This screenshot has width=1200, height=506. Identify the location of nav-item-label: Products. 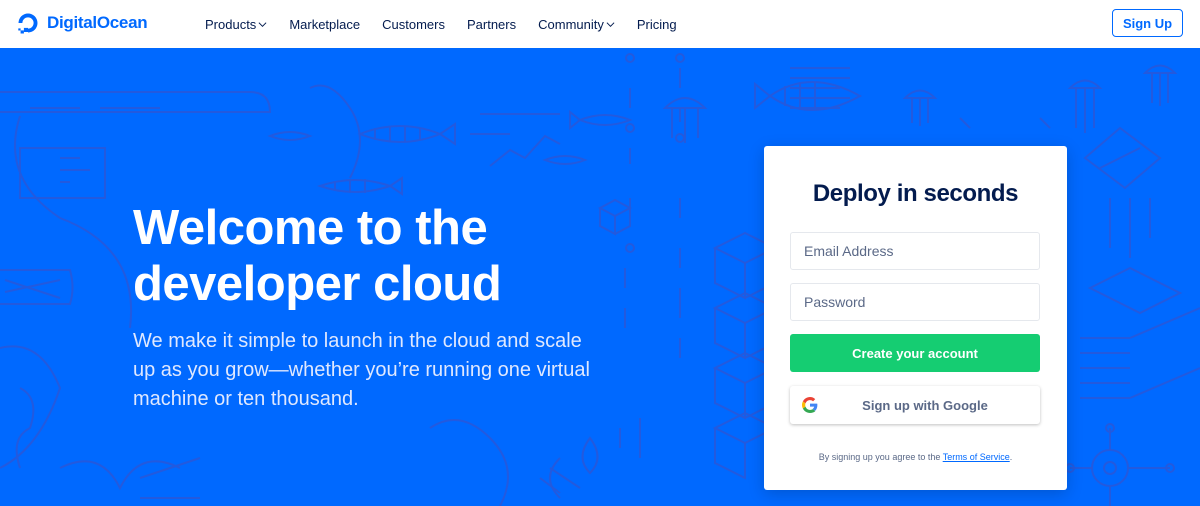
(231, 24).